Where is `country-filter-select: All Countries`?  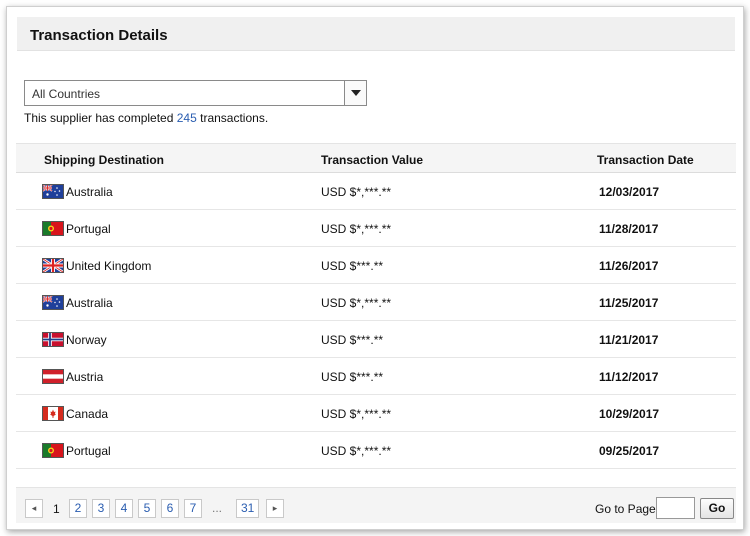 country-filter-select: All Countries is located at coordinates (195, 93).